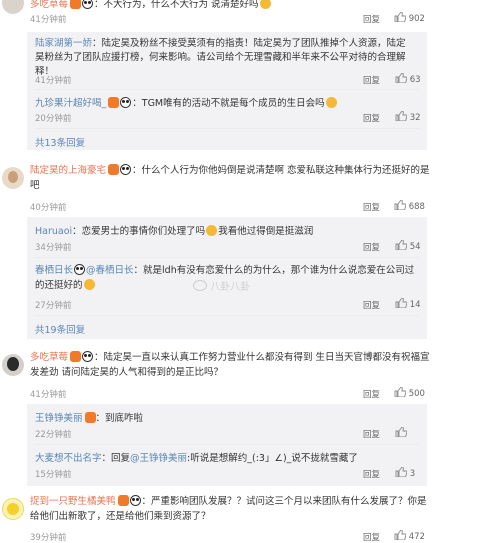 The width and height of the screenshot is (482, 543). What do you see at coordinates (59, 418) in the screenshot?
I see `username: 王铮铮美丽` at bounding box center [59, 418].